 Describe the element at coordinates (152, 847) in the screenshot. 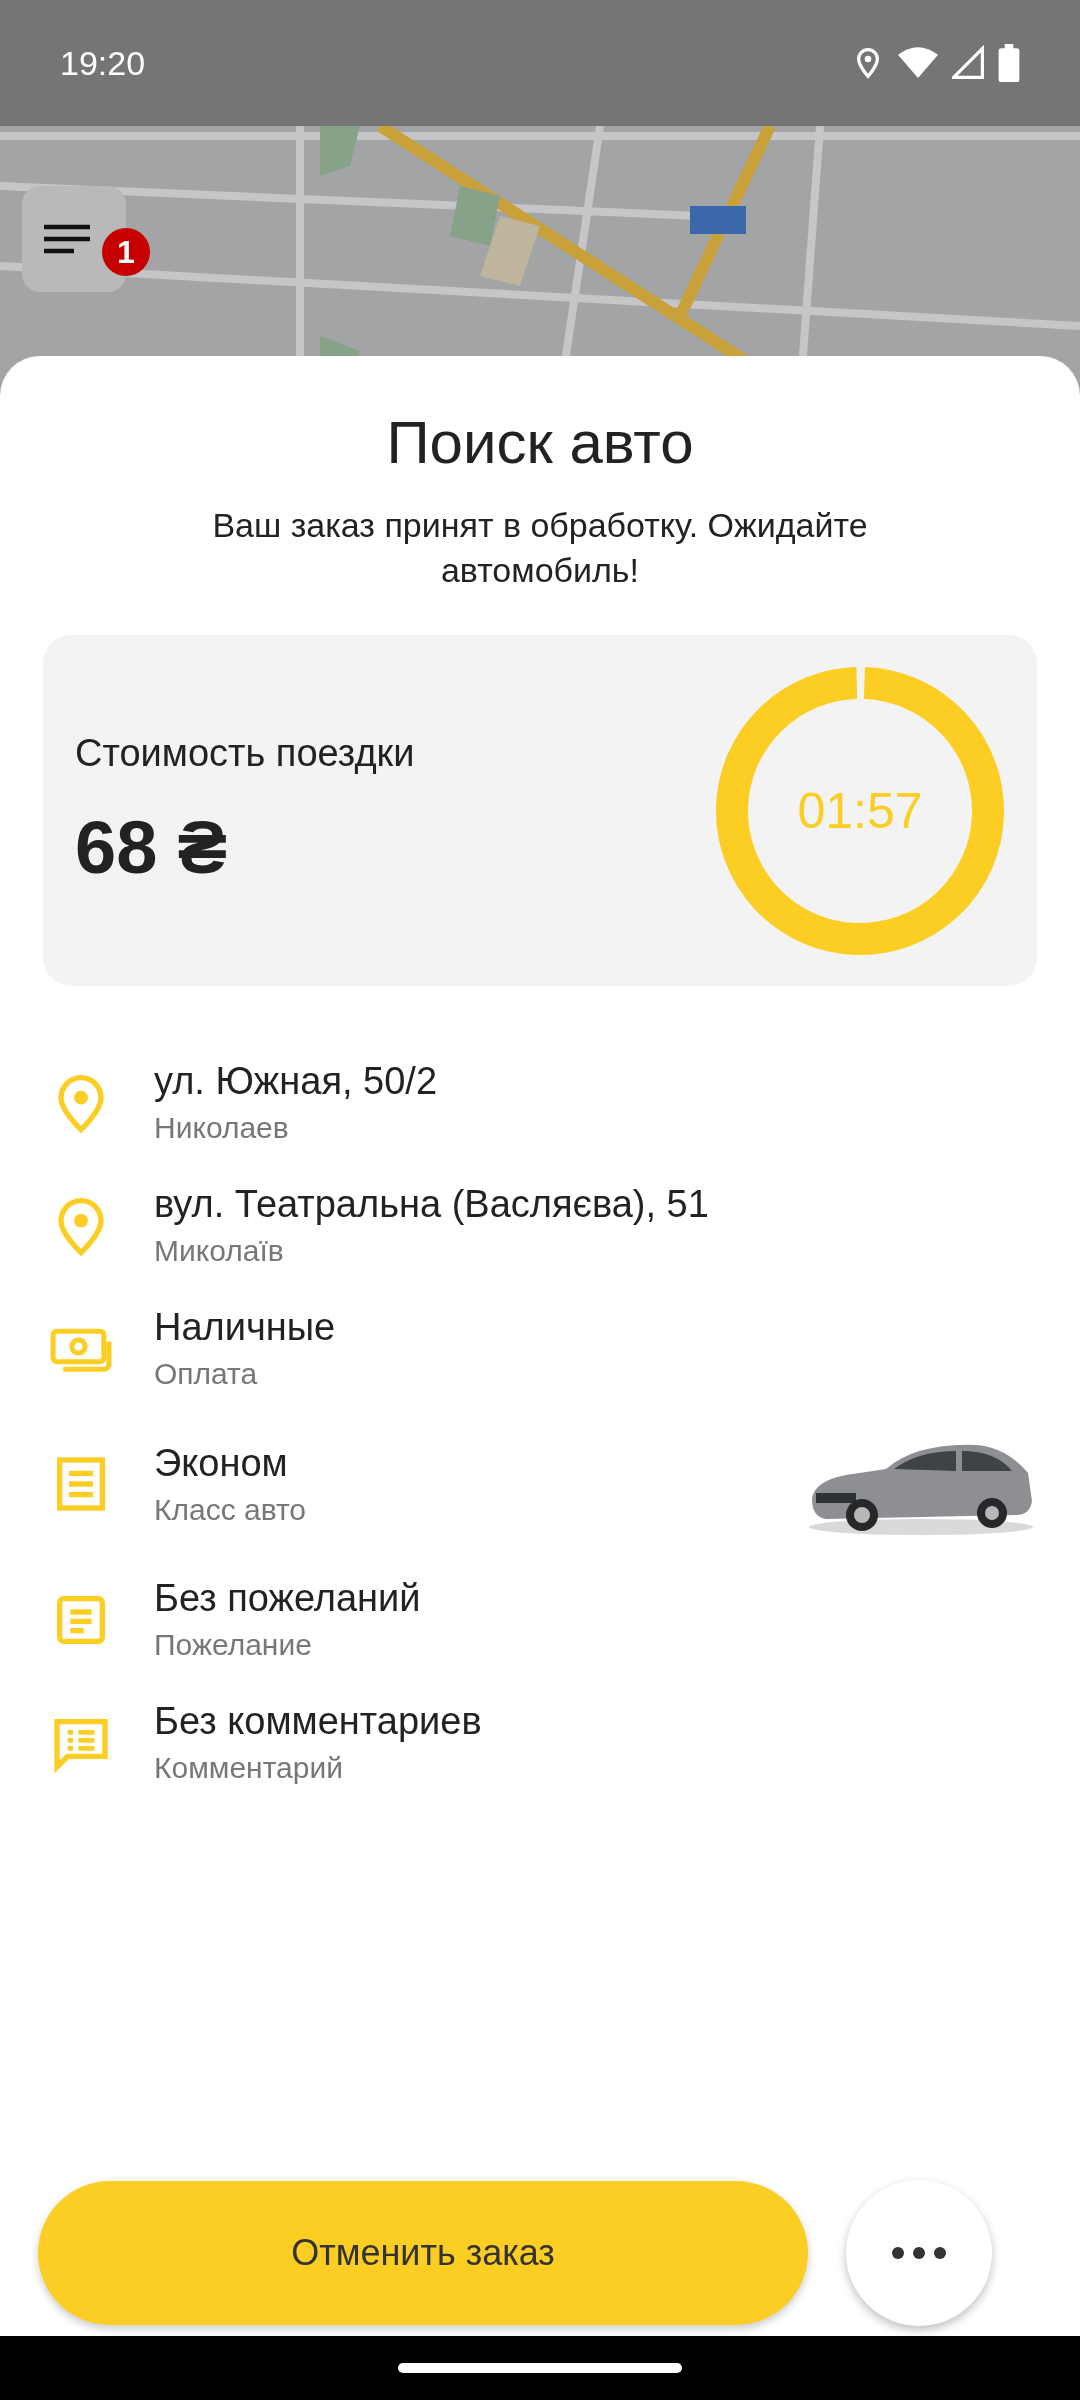

I see `fare-price: 68 ₴` at that location.